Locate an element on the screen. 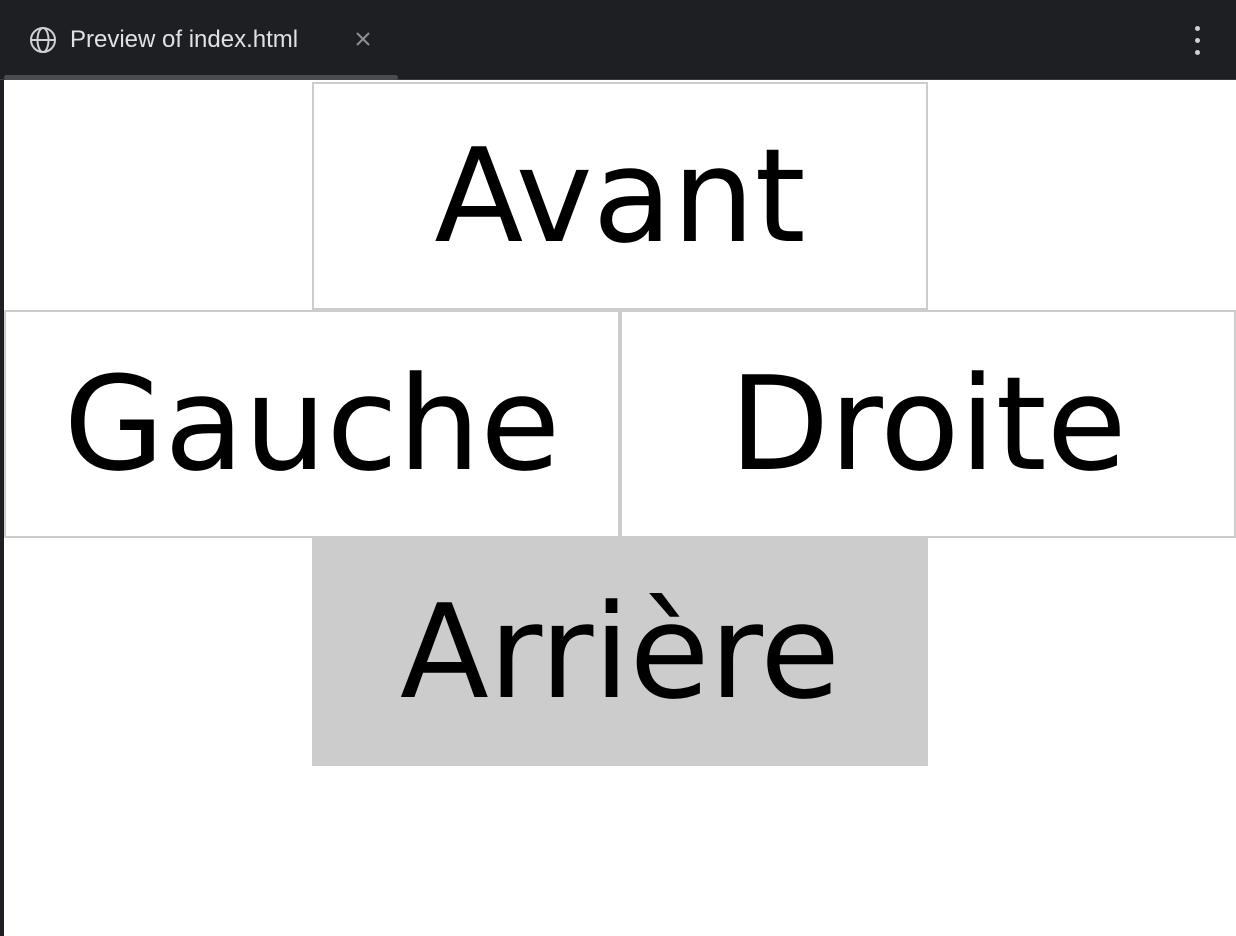 The image size is (1236, 936). arriere-button: Arrière is located at coordinates (620, 652).